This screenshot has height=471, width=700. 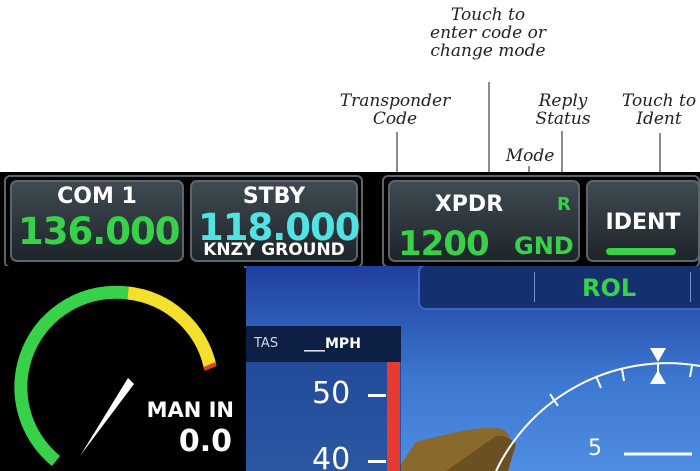 I want to click on xpdr-button: XPDR R 1200 GND, so click(x=484, y=222).